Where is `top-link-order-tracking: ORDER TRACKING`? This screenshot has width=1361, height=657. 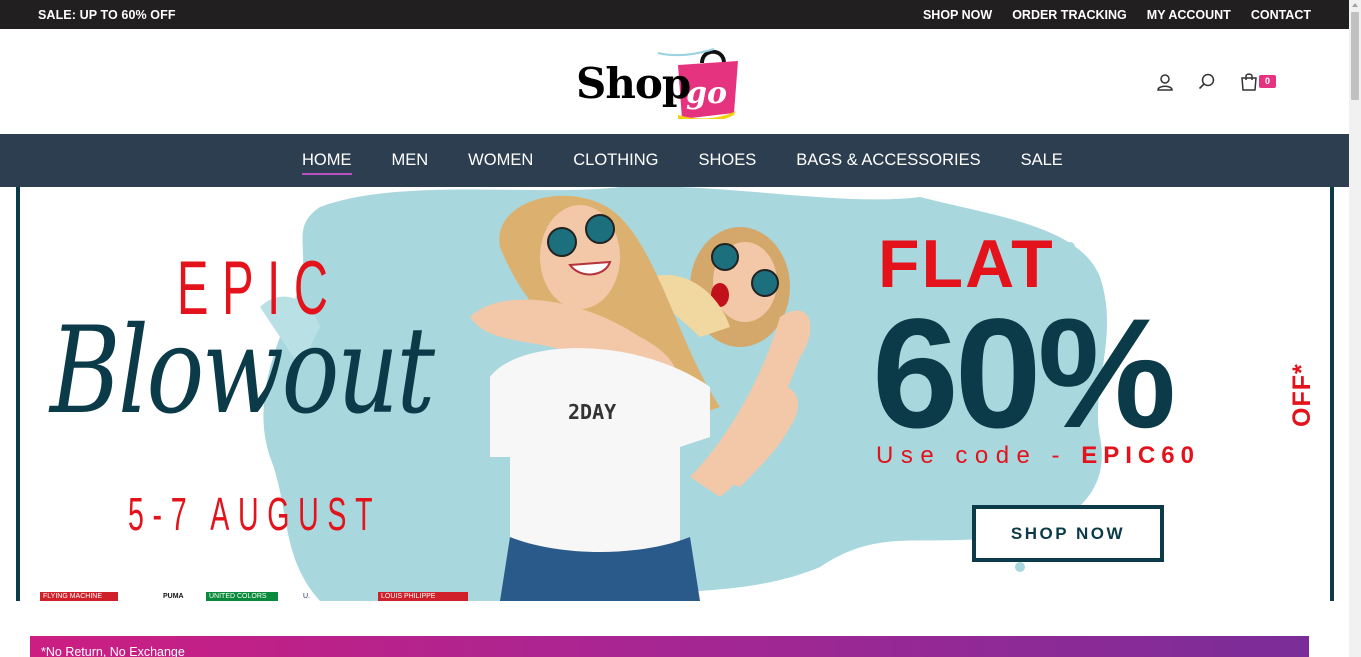 top-link-order-tracking: ORDER TRACKING is located at coordinates (1069, 15).